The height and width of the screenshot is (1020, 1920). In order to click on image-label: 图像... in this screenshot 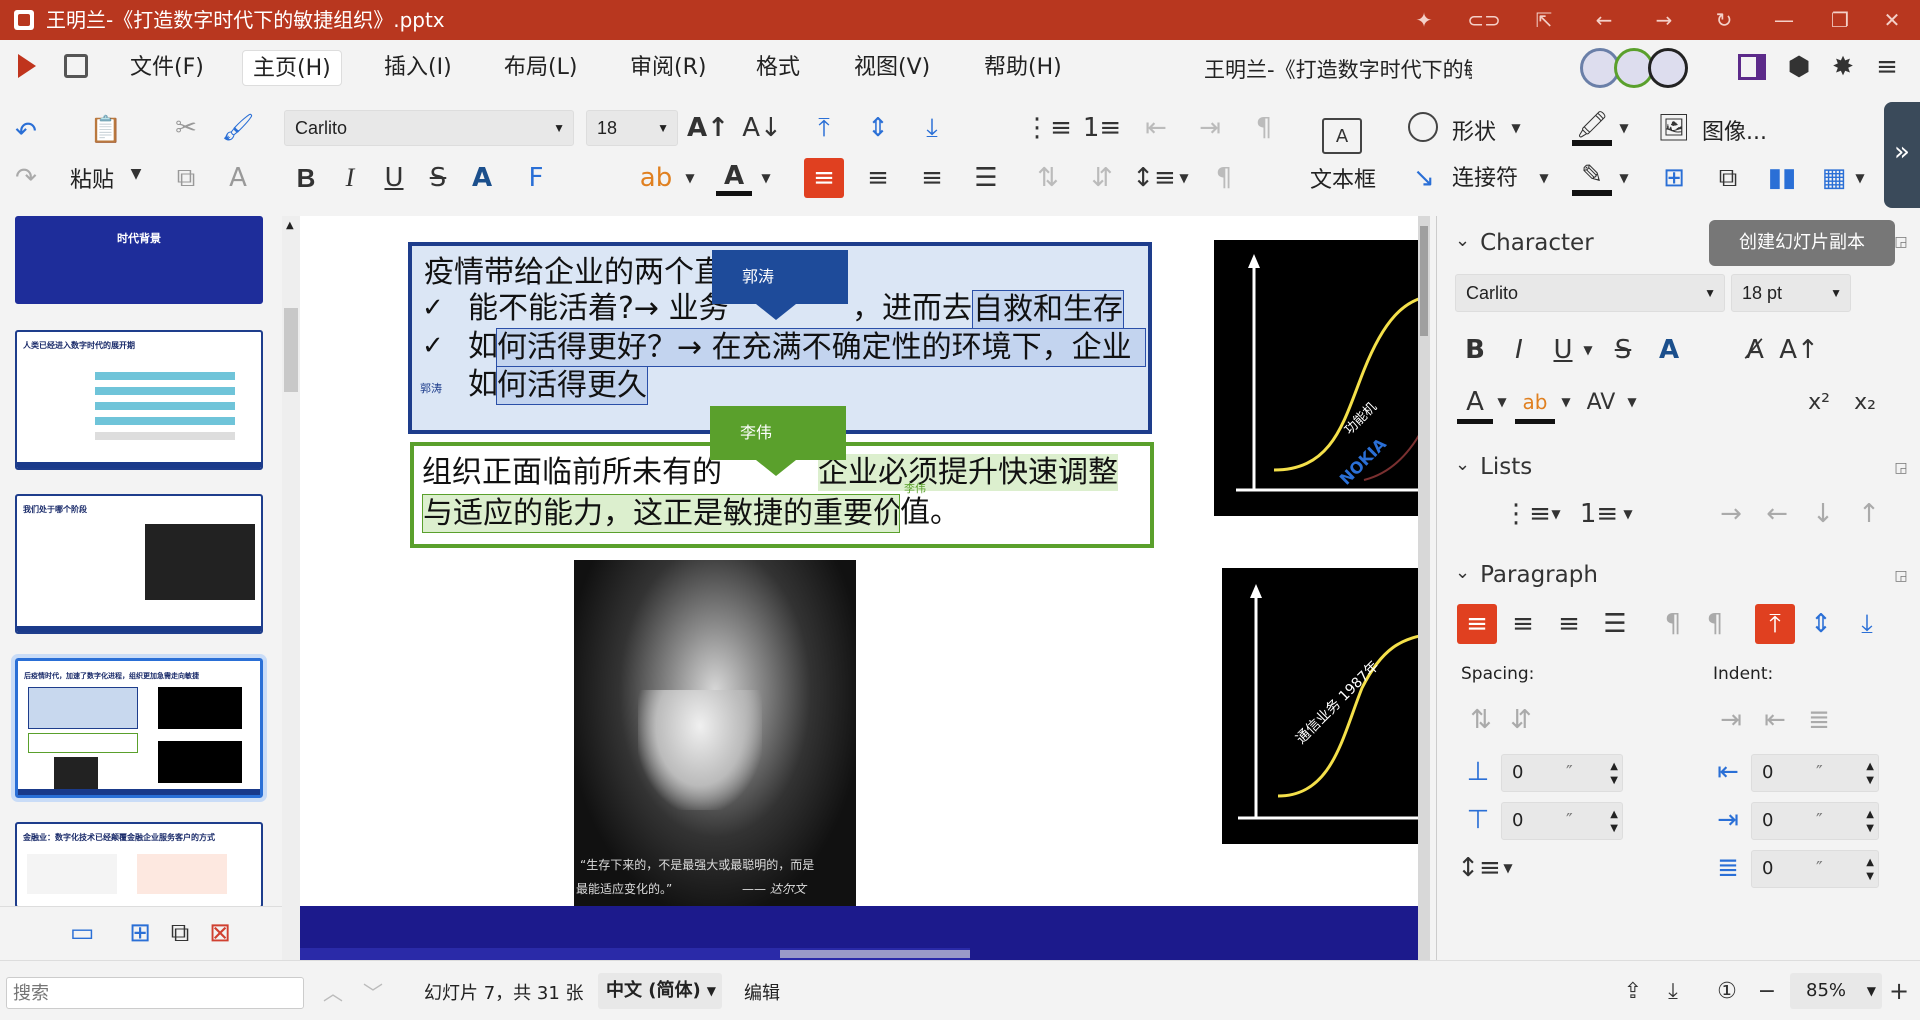, I will do `click(1734, 130)`.